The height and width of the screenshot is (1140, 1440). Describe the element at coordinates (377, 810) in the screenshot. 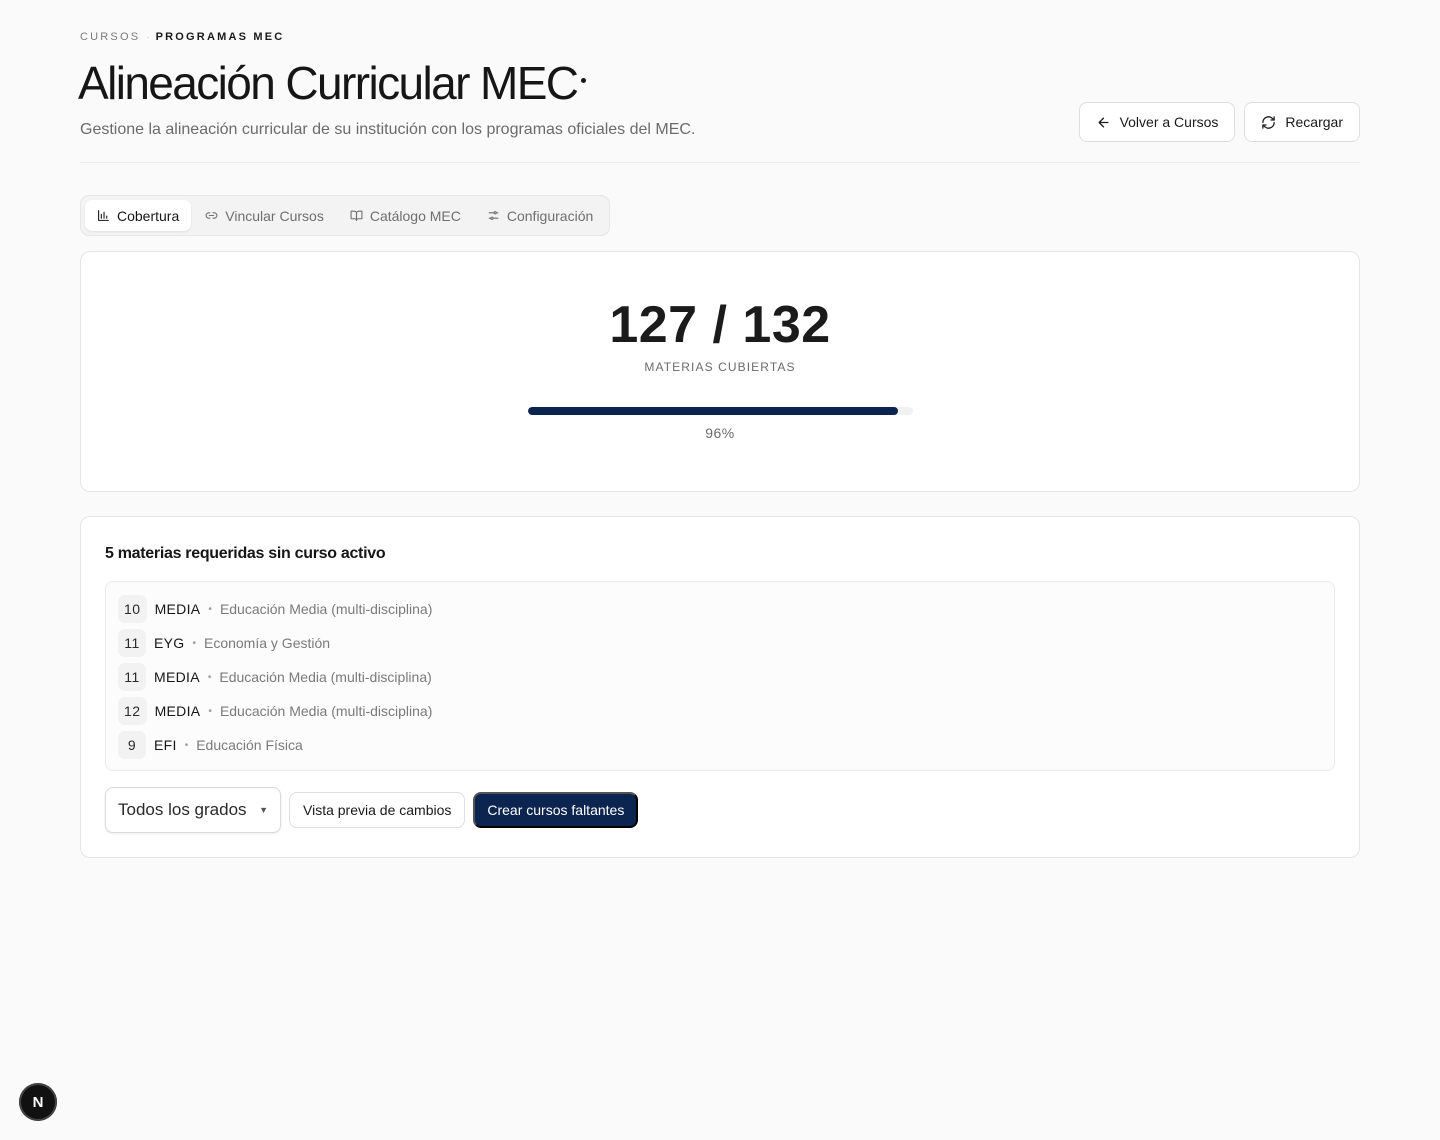

I see `preview-changes-button: Vista previa de cambios` at that location.